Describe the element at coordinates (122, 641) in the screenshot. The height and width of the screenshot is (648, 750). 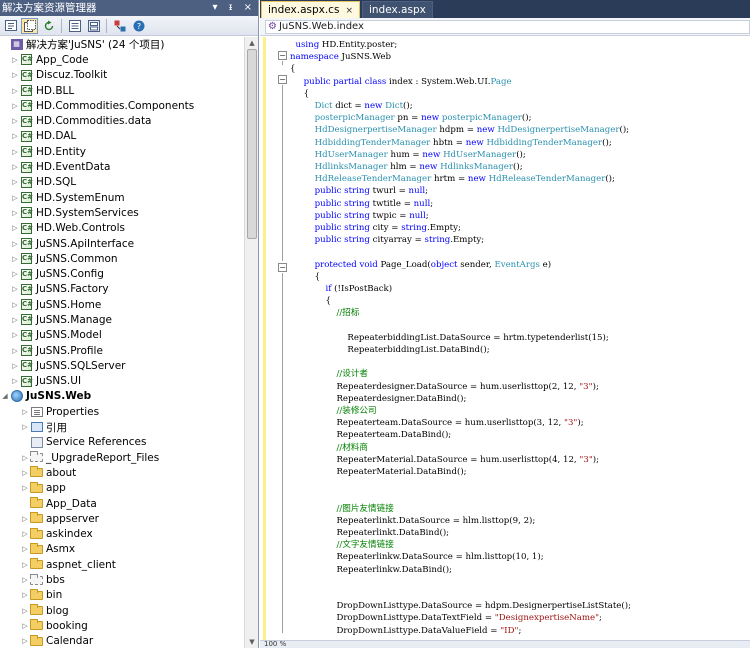
I see `tree-item-calendar: ▷ Calendar` at that location.